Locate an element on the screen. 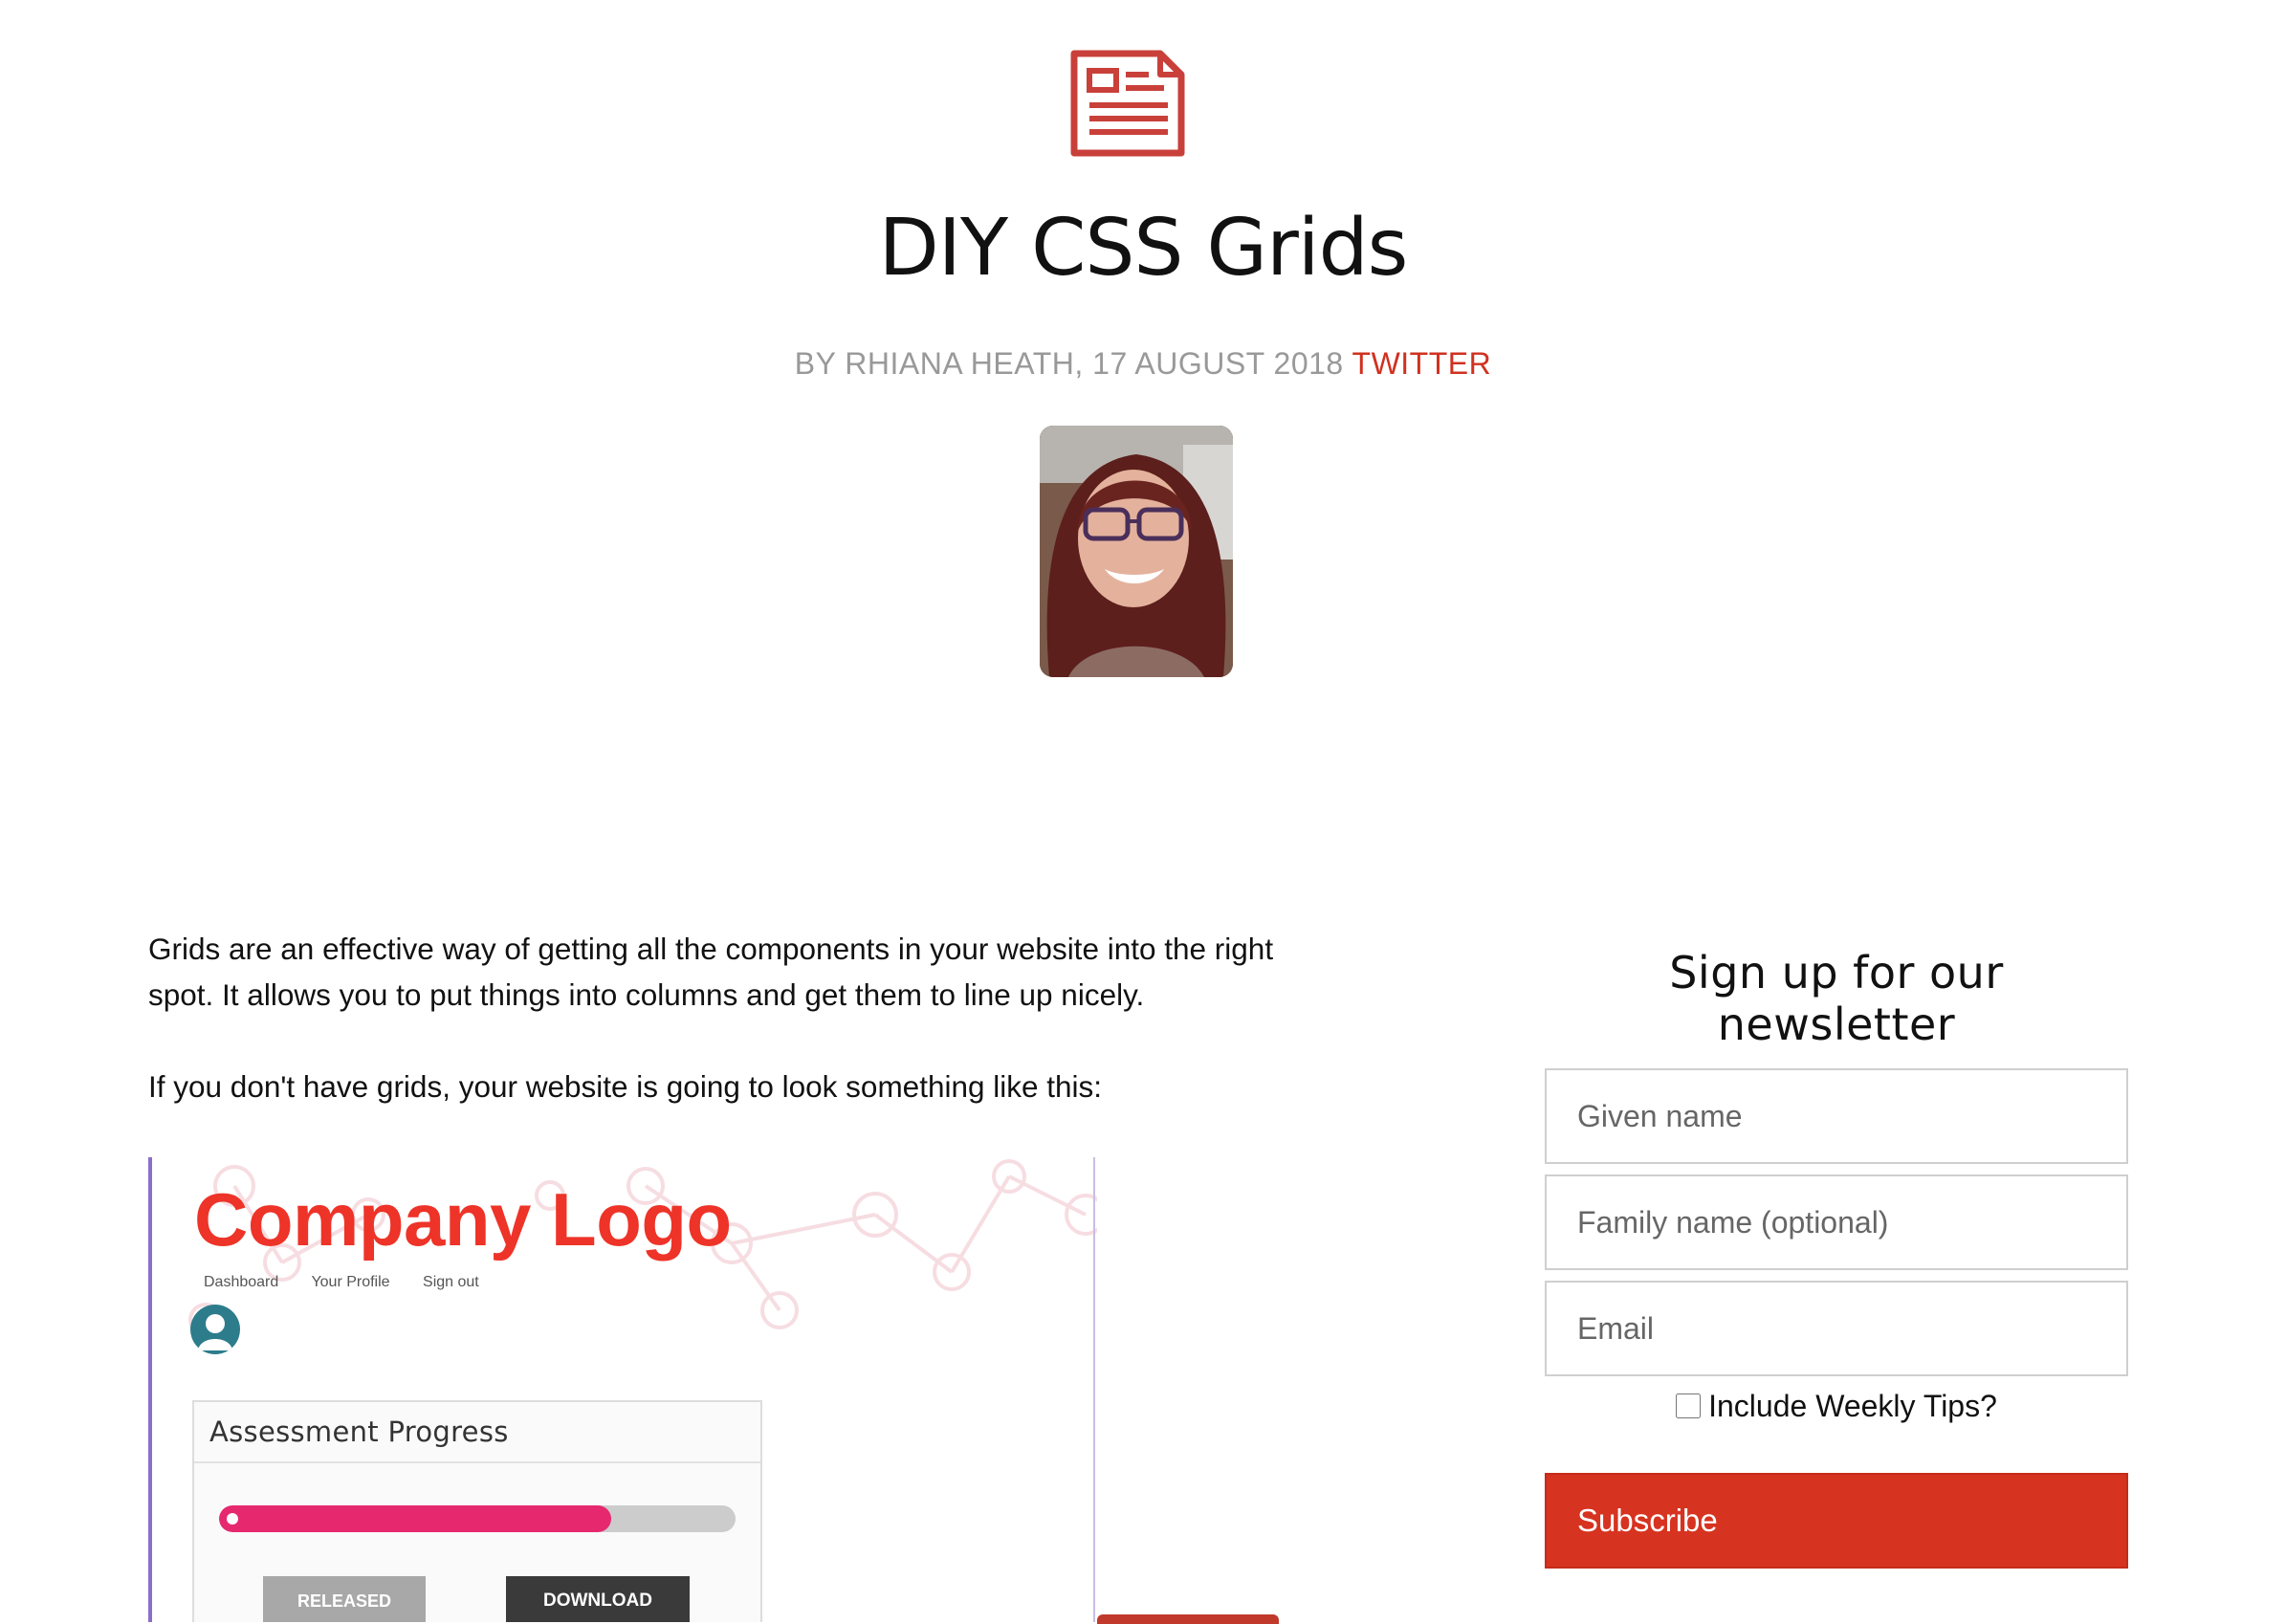 The height and width of the screenshot is (1624, 2286). author-photo is located at coordinates (1136, 552).